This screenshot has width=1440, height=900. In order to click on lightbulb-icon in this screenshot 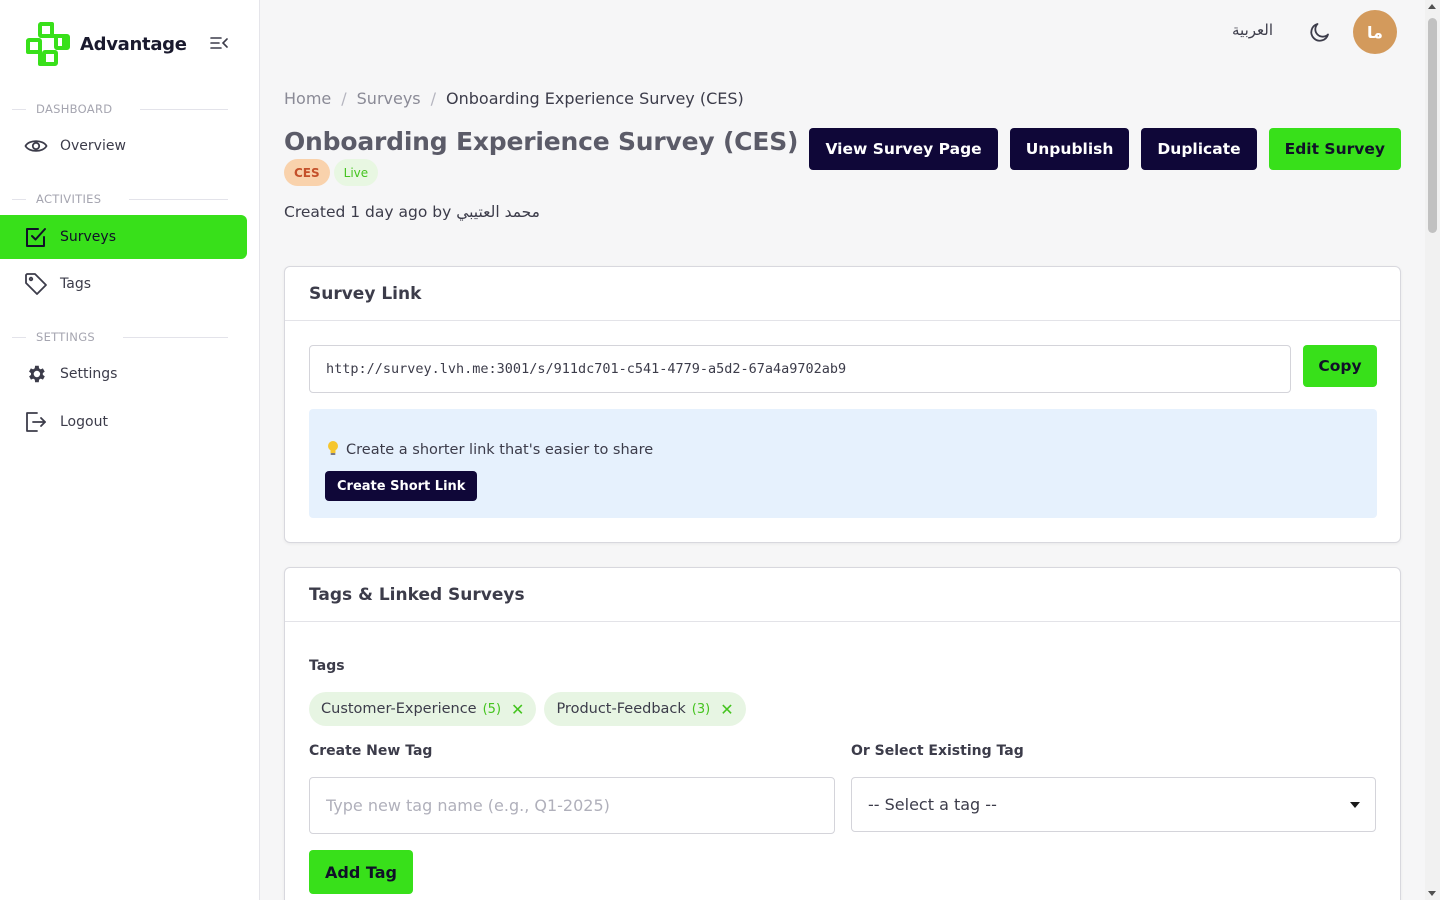, I will do `click(333, 450)`.